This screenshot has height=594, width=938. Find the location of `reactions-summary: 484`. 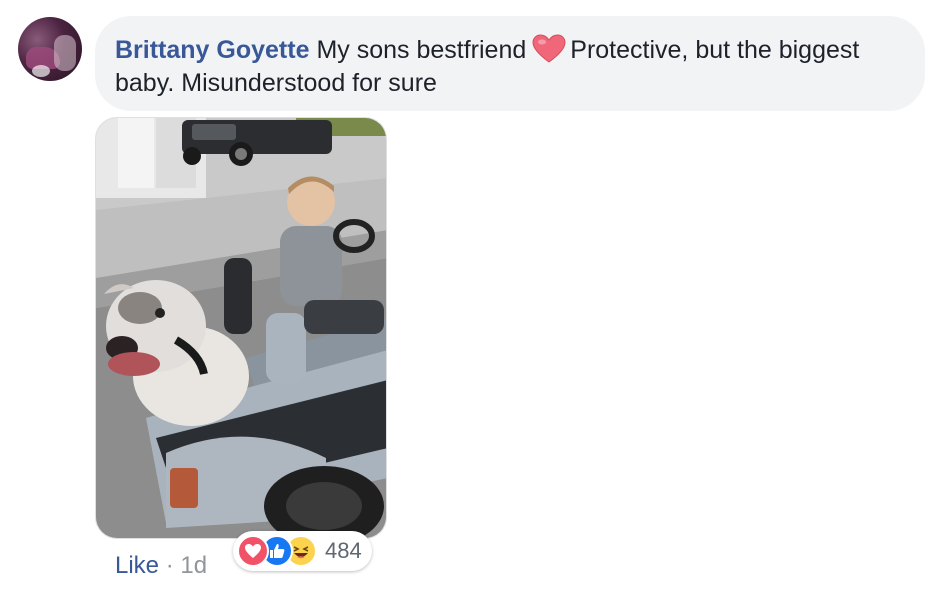

reactions-summary: 484 is located at coordinates (302, 551).